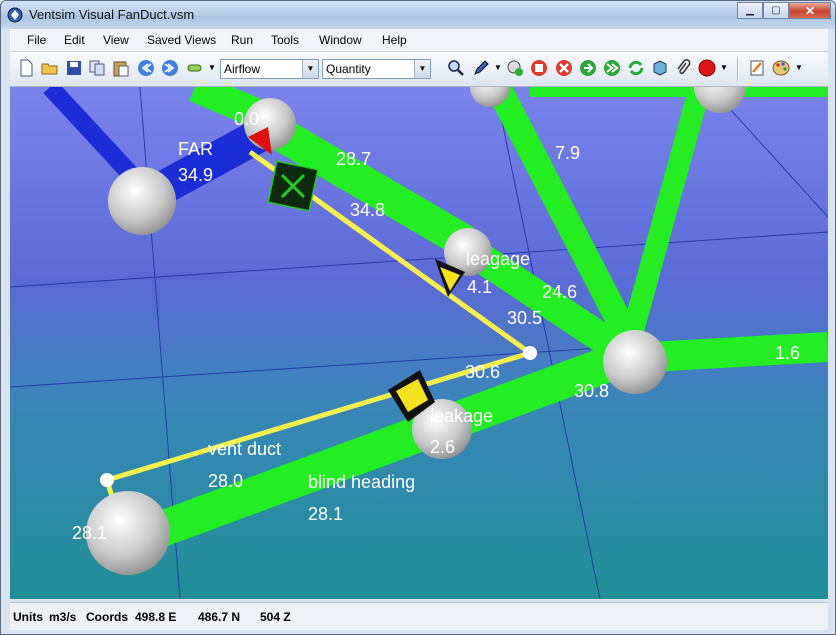 This screenshot has height=635, width=836. Describe the element at coordinates (156, 617) in the screenshot. I see `coords-easting: 498.8 E` at that location.